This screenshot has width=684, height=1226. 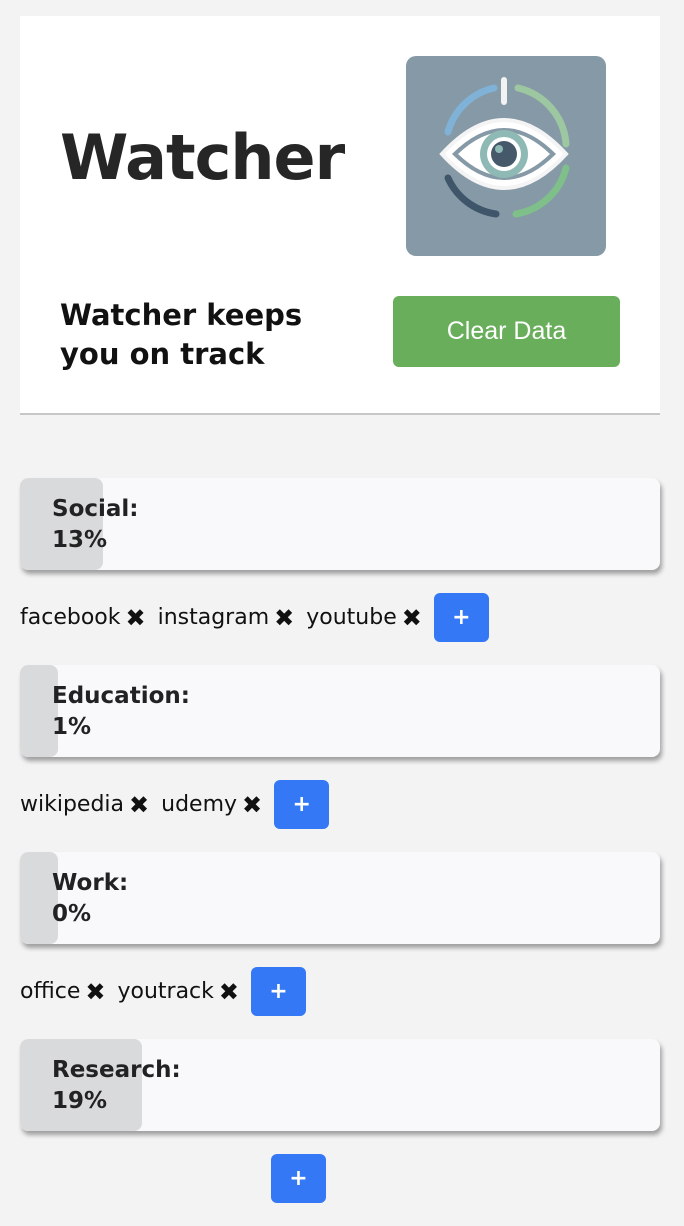 What do you see at coordinates (340, 898) in the screenshot?
I see `category-progress-card: Work: 0%` at bounding box center [340, 898].